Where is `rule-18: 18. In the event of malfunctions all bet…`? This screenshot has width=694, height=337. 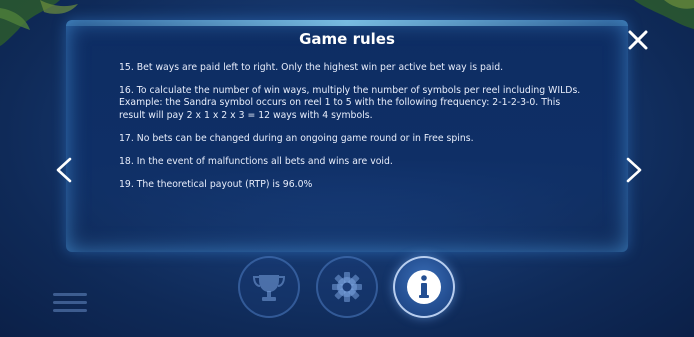
rule-18: 18. In the event of malfunctions all bet… is located at coordinates (256, 162).